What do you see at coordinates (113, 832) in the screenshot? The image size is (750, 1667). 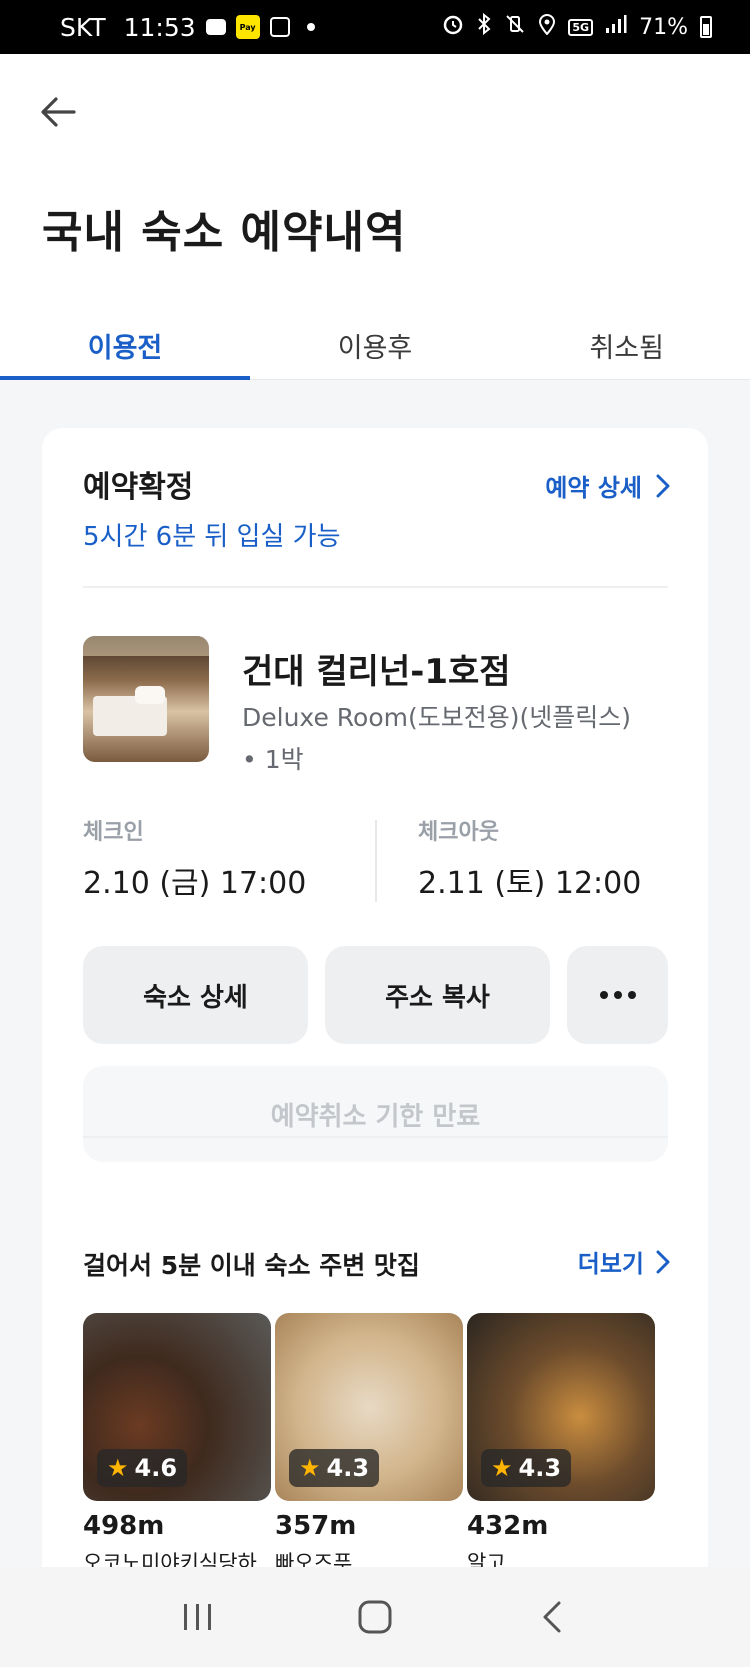 I see `checkin-label: 체크인` at bounding box center [113, 832].